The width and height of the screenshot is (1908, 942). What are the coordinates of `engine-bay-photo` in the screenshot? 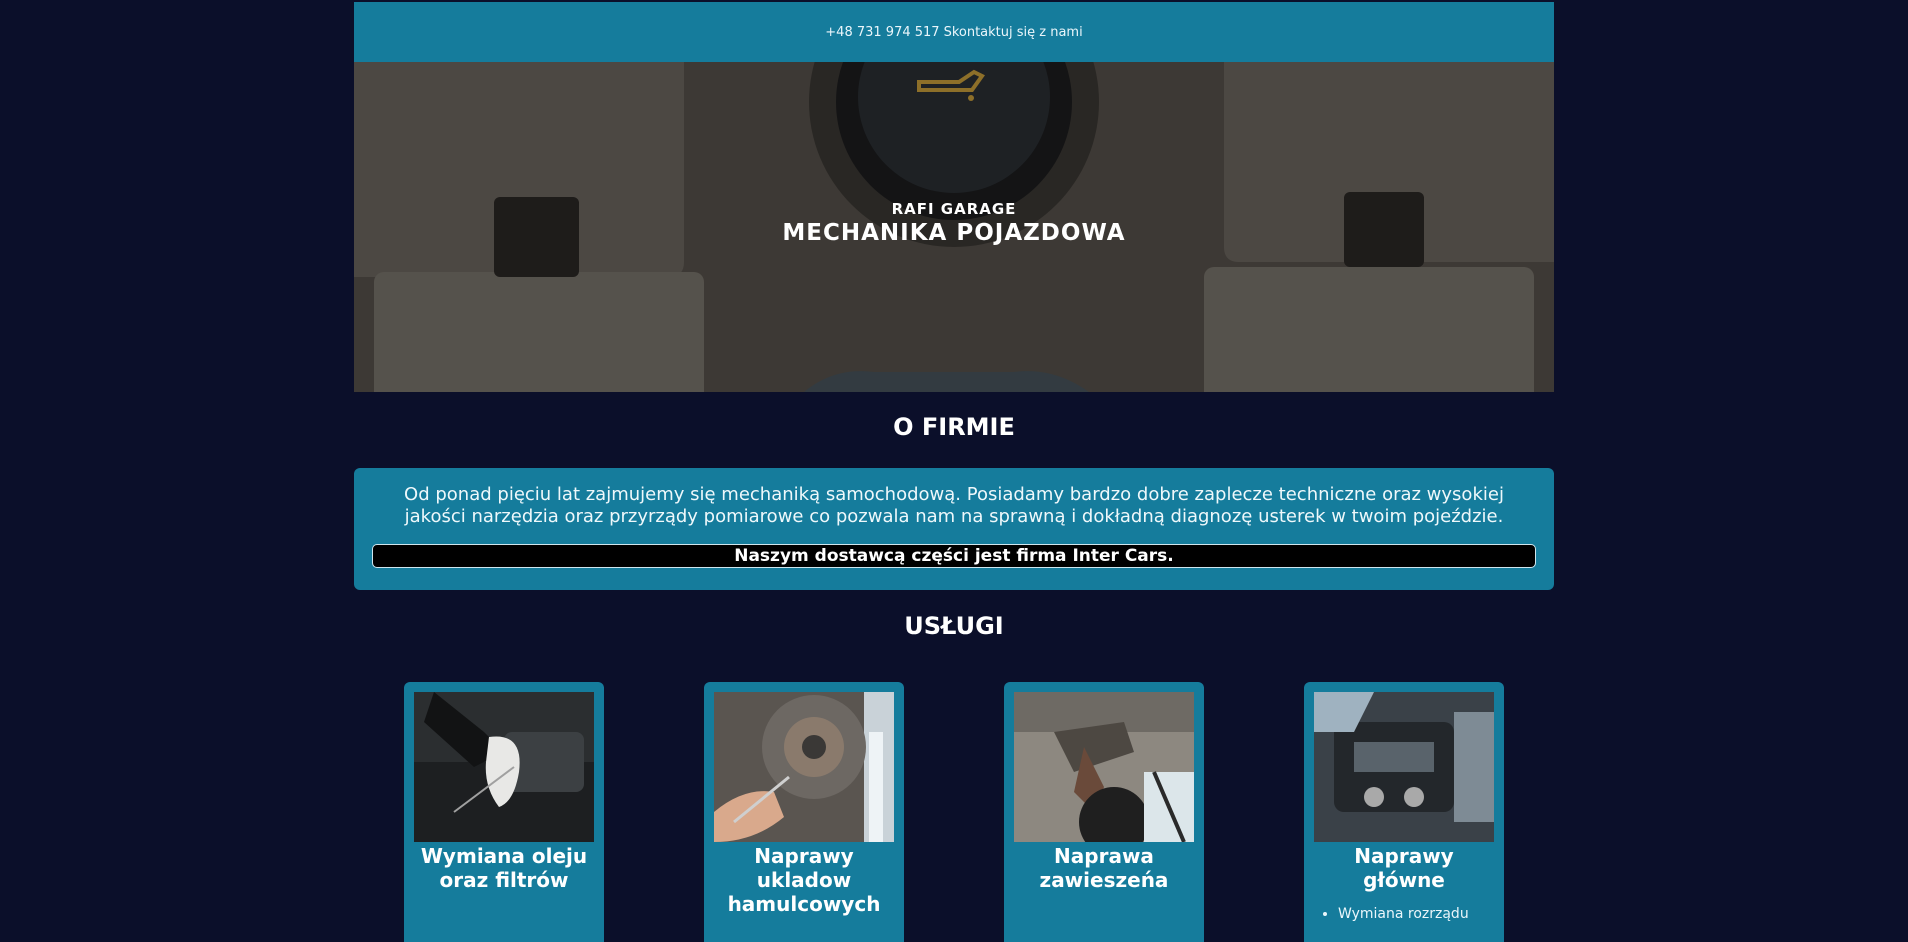 It's located at (1404, 767).